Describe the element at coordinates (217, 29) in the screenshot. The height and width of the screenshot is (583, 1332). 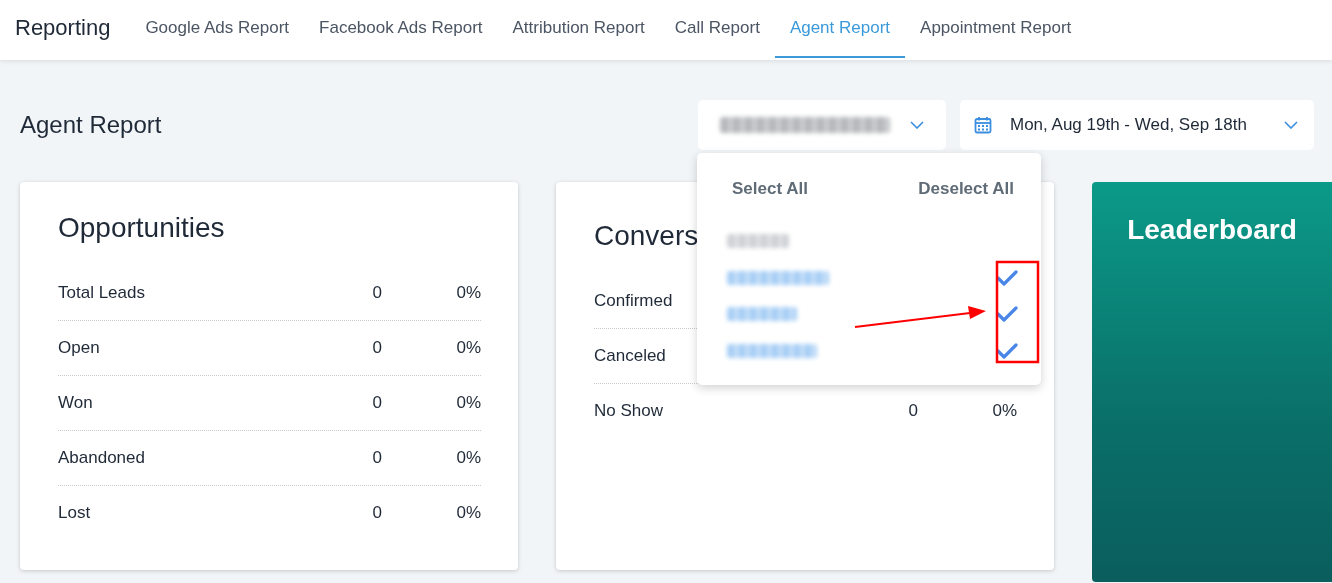
I see `report-tab: Google Ads Report` at that location.